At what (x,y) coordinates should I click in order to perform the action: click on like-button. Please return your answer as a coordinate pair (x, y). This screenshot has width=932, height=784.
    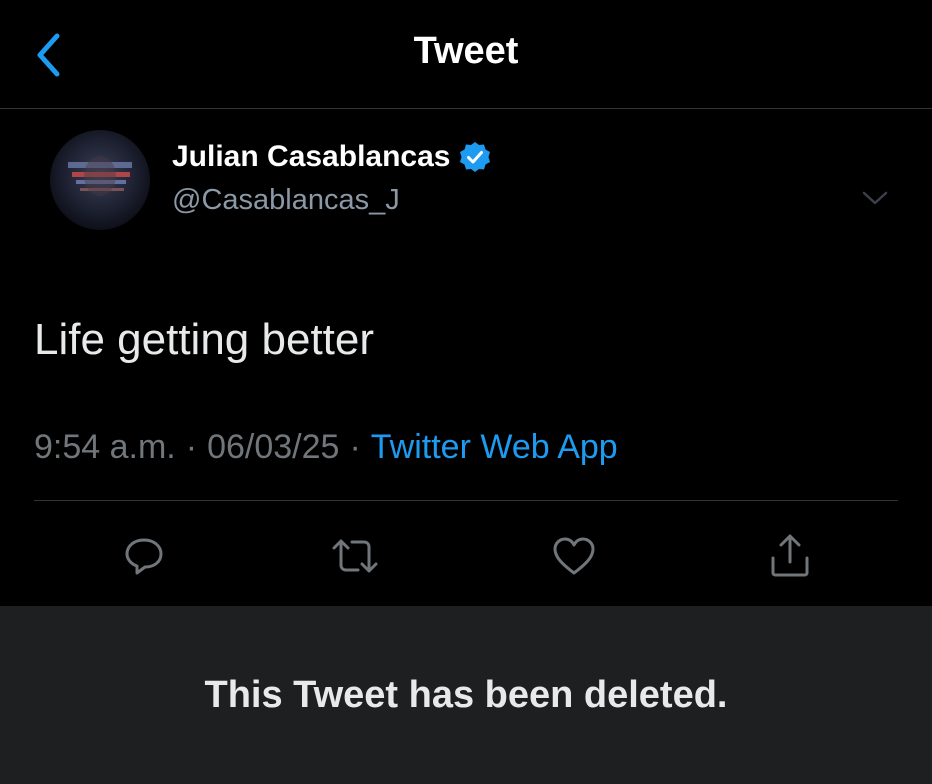
    Looking at the image, I should click on (574, 556).